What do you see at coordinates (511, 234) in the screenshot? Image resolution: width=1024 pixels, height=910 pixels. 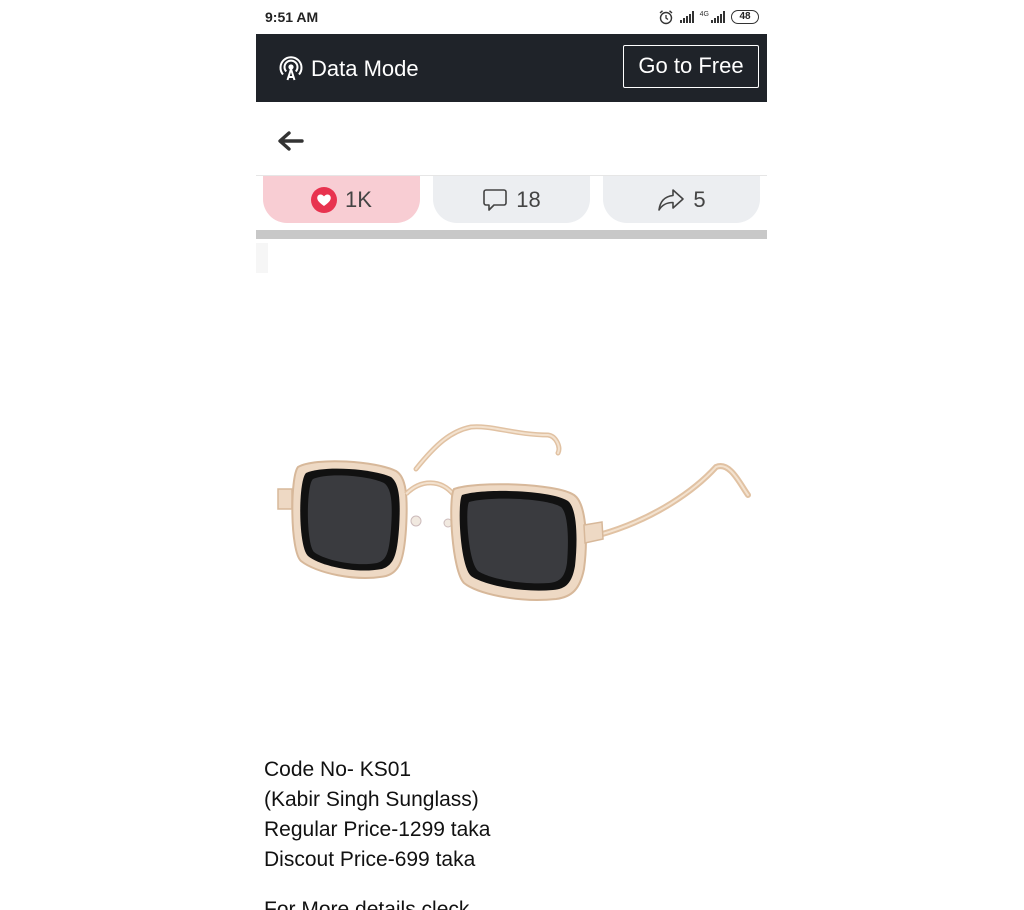 I see `divider` at bounding box center [511, 234].